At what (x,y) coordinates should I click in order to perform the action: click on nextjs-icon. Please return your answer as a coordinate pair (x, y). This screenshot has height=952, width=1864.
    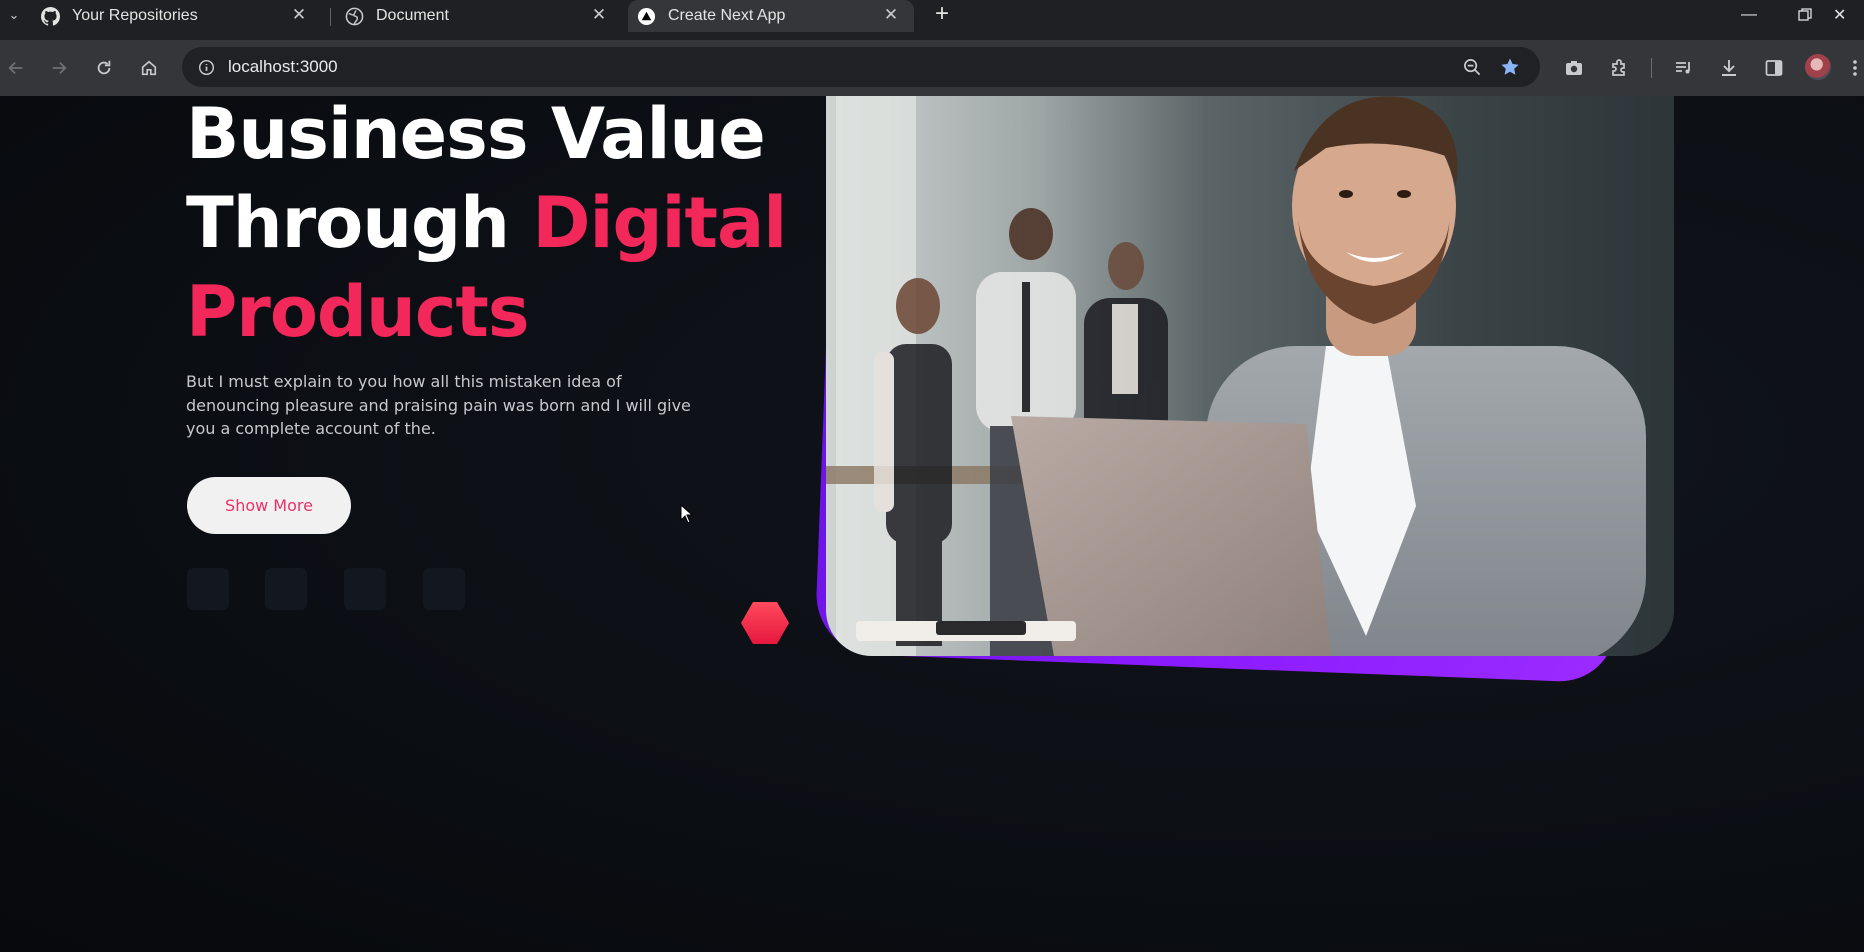
    Looking at the image, I should click on (646, 16).